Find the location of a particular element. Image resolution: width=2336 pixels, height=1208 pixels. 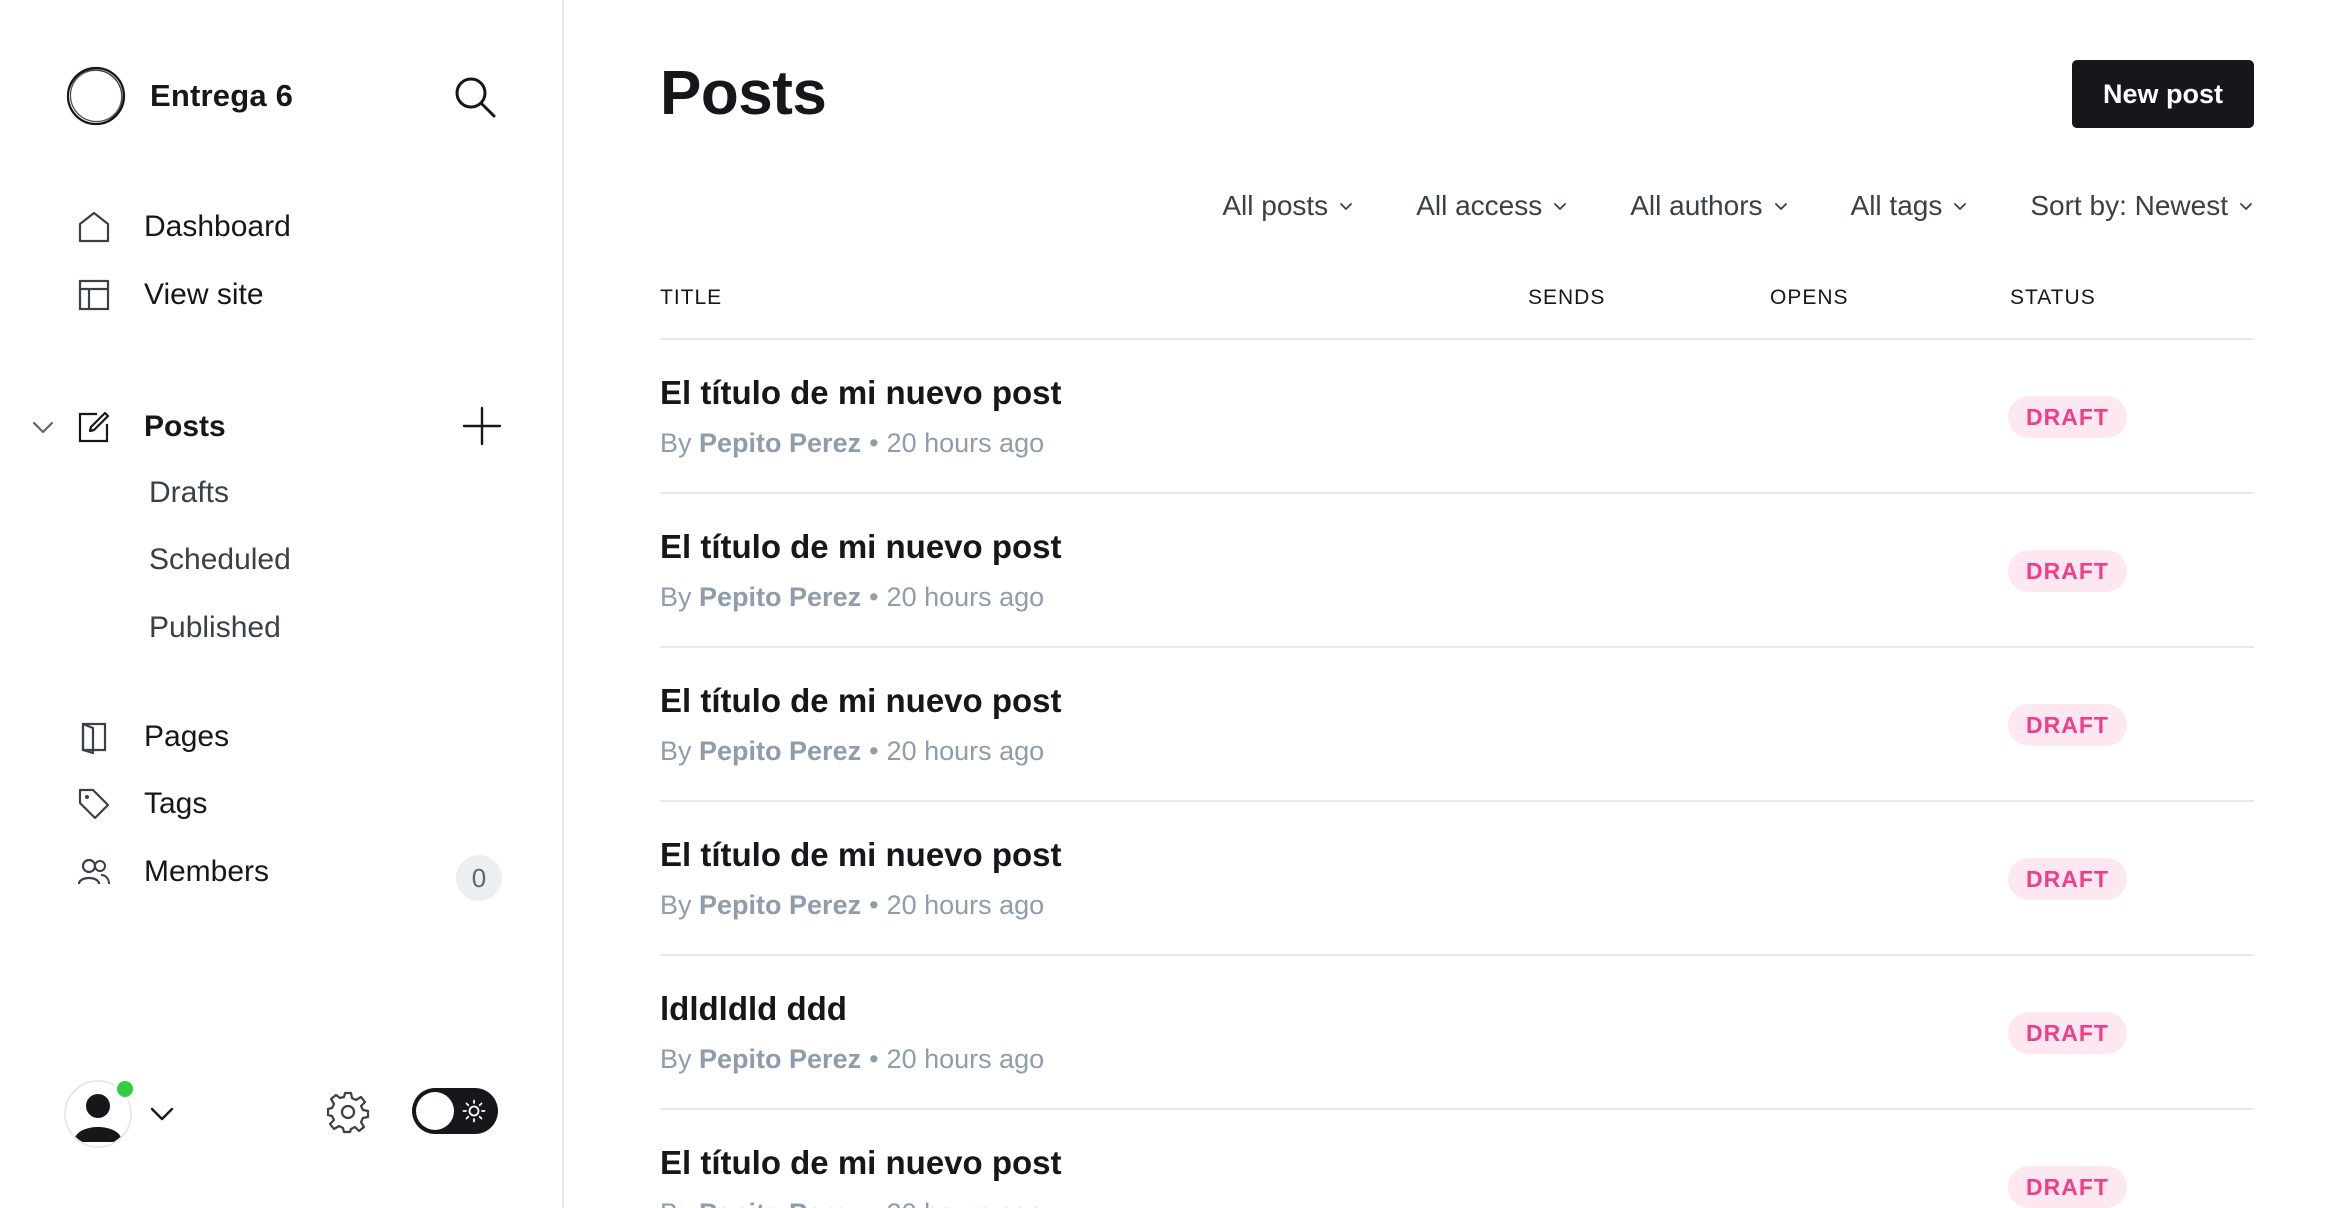

sidebar-item-published: Published is located at coordinates (215, 628).